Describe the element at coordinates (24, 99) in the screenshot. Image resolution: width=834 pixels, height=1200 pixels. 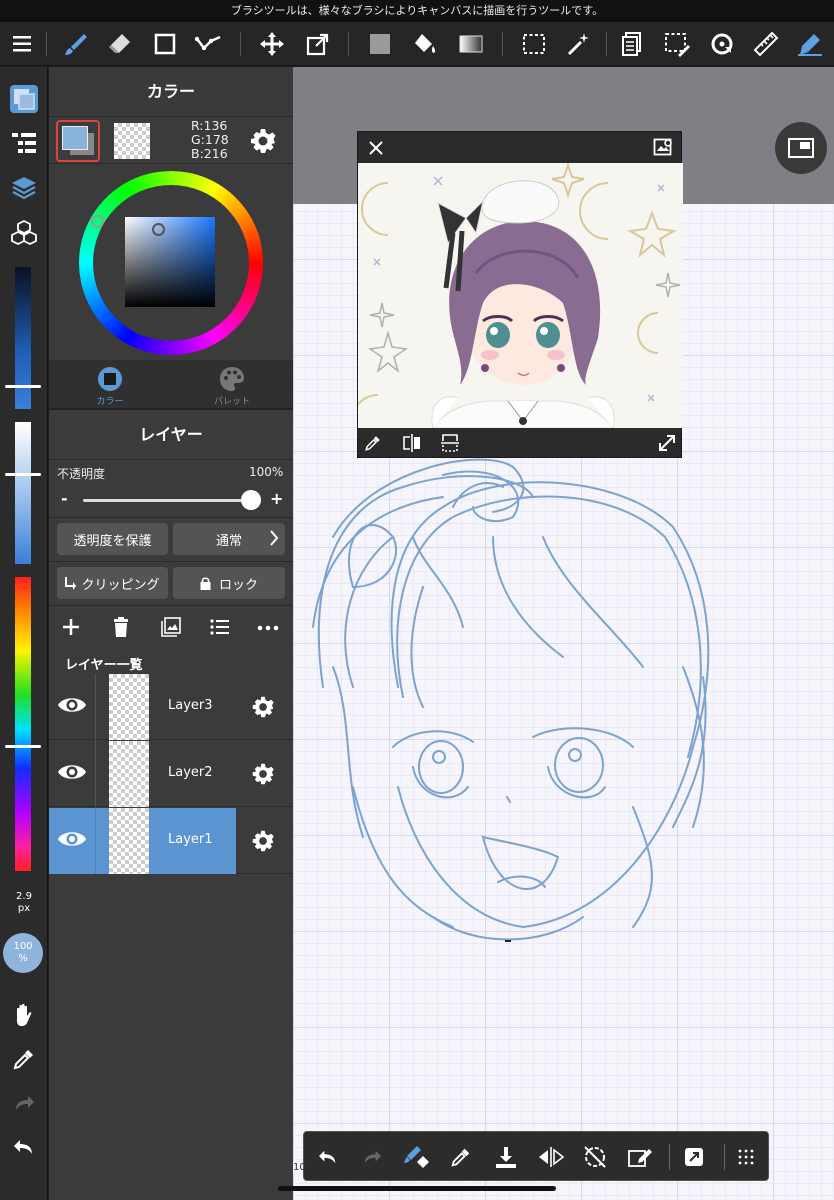
I see `color-panel-toggle-icon` at that location.